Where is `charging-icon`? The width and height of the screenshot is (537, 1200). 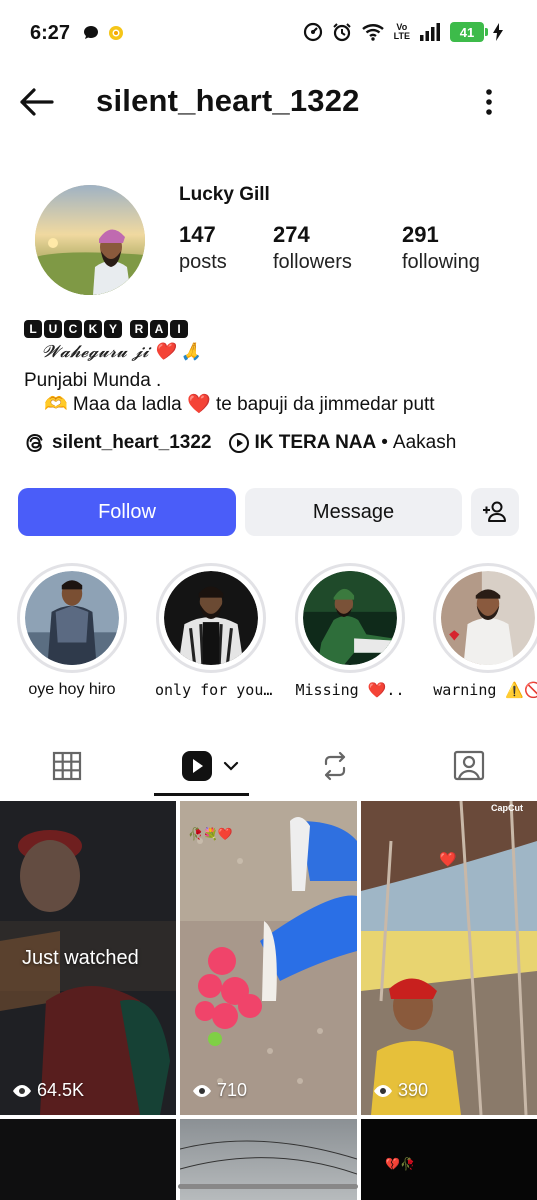
charging-icon is located at coordinates (498, 32).